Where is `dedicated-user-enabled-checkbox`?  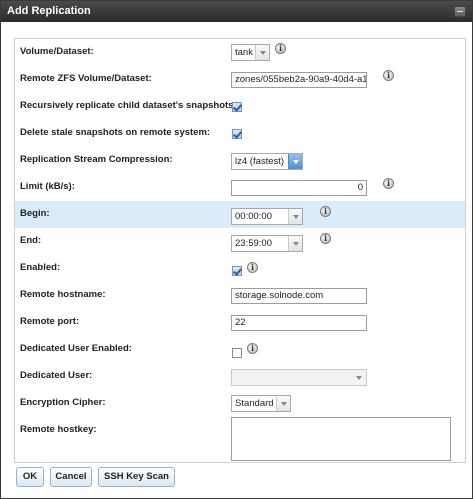
dedicated-user-enabled-checkbox is located at coordinates (237, 353).